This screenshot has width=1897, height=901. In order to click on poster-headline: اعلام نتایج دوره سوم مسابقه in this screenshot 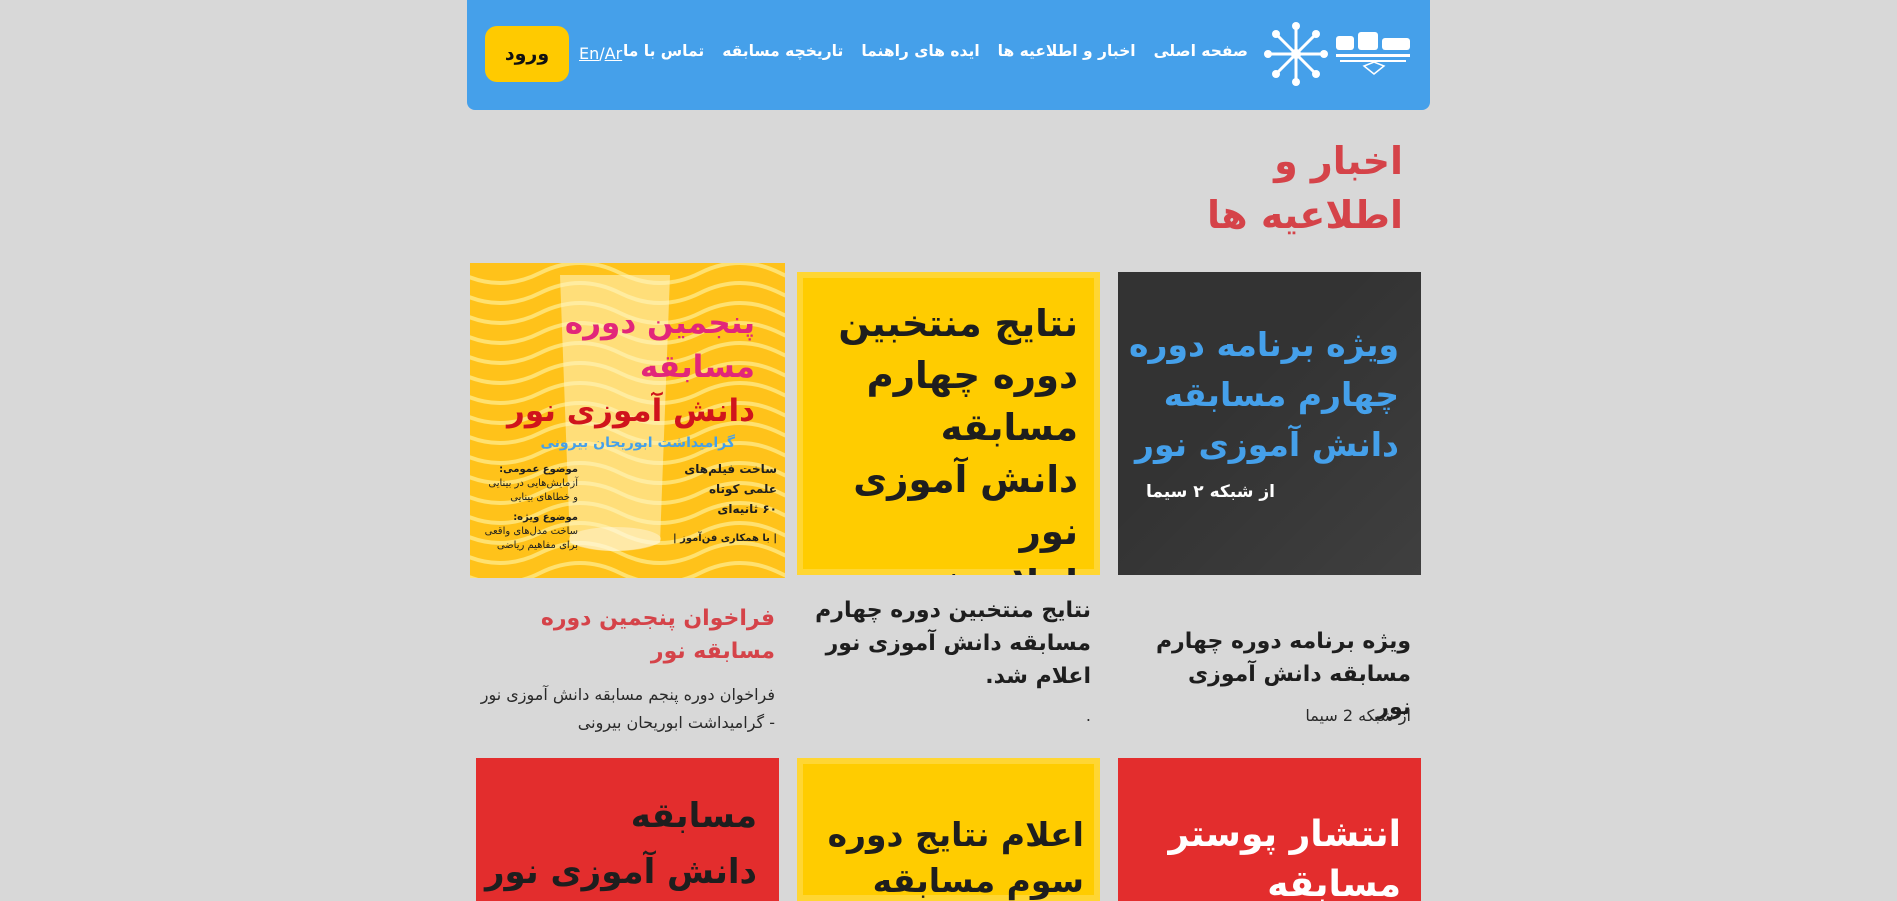, I will do `click(944, 856)`.